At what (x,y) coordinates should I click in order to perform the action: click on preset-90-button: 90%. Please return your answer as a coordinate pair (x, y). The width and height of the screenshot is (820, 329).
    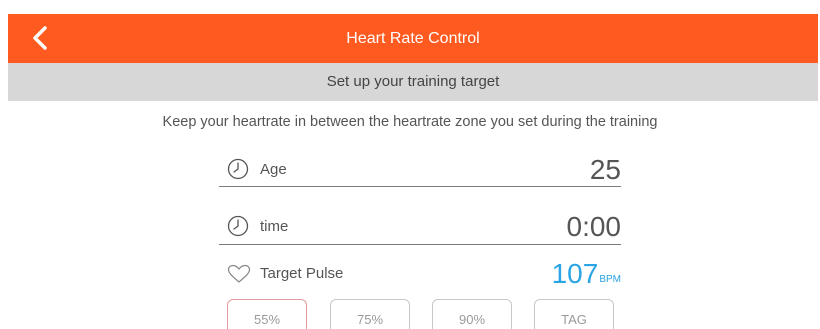
    Looking at the image, I should click on (472, 314).